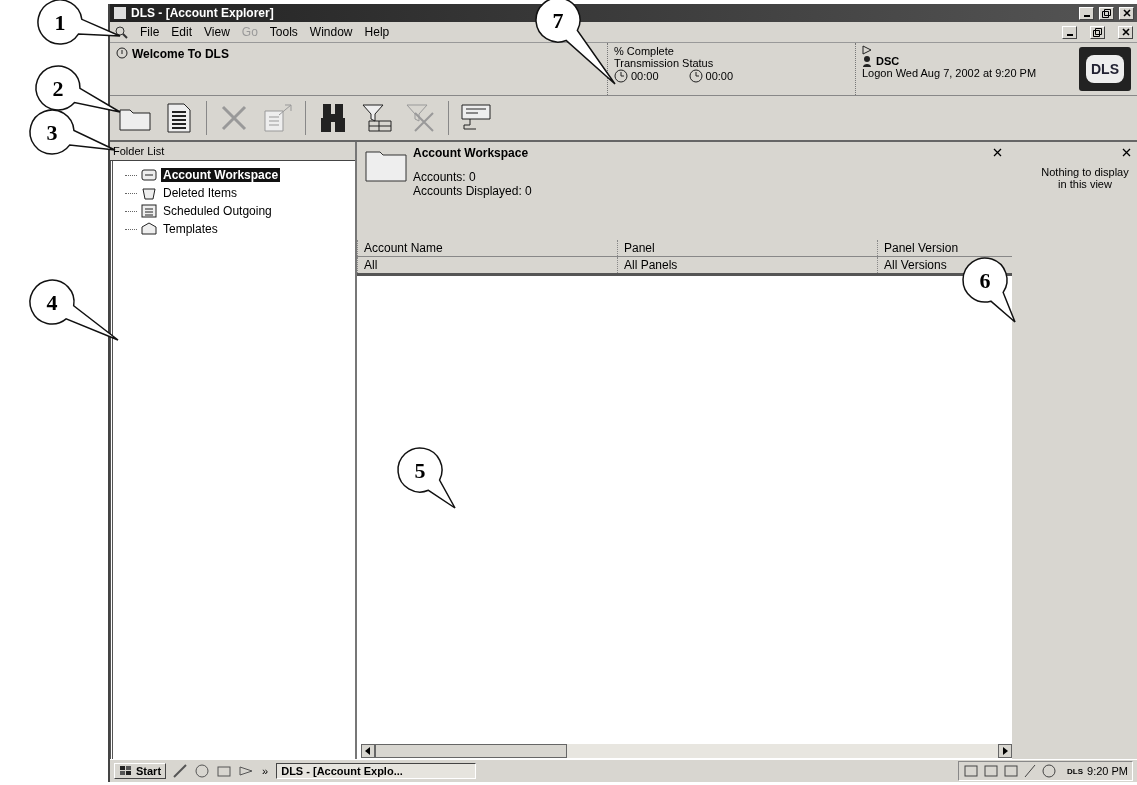 The height and width of the screenshot is (785, 1137). I want to click on quick-launch-icon, so click(180, 771).